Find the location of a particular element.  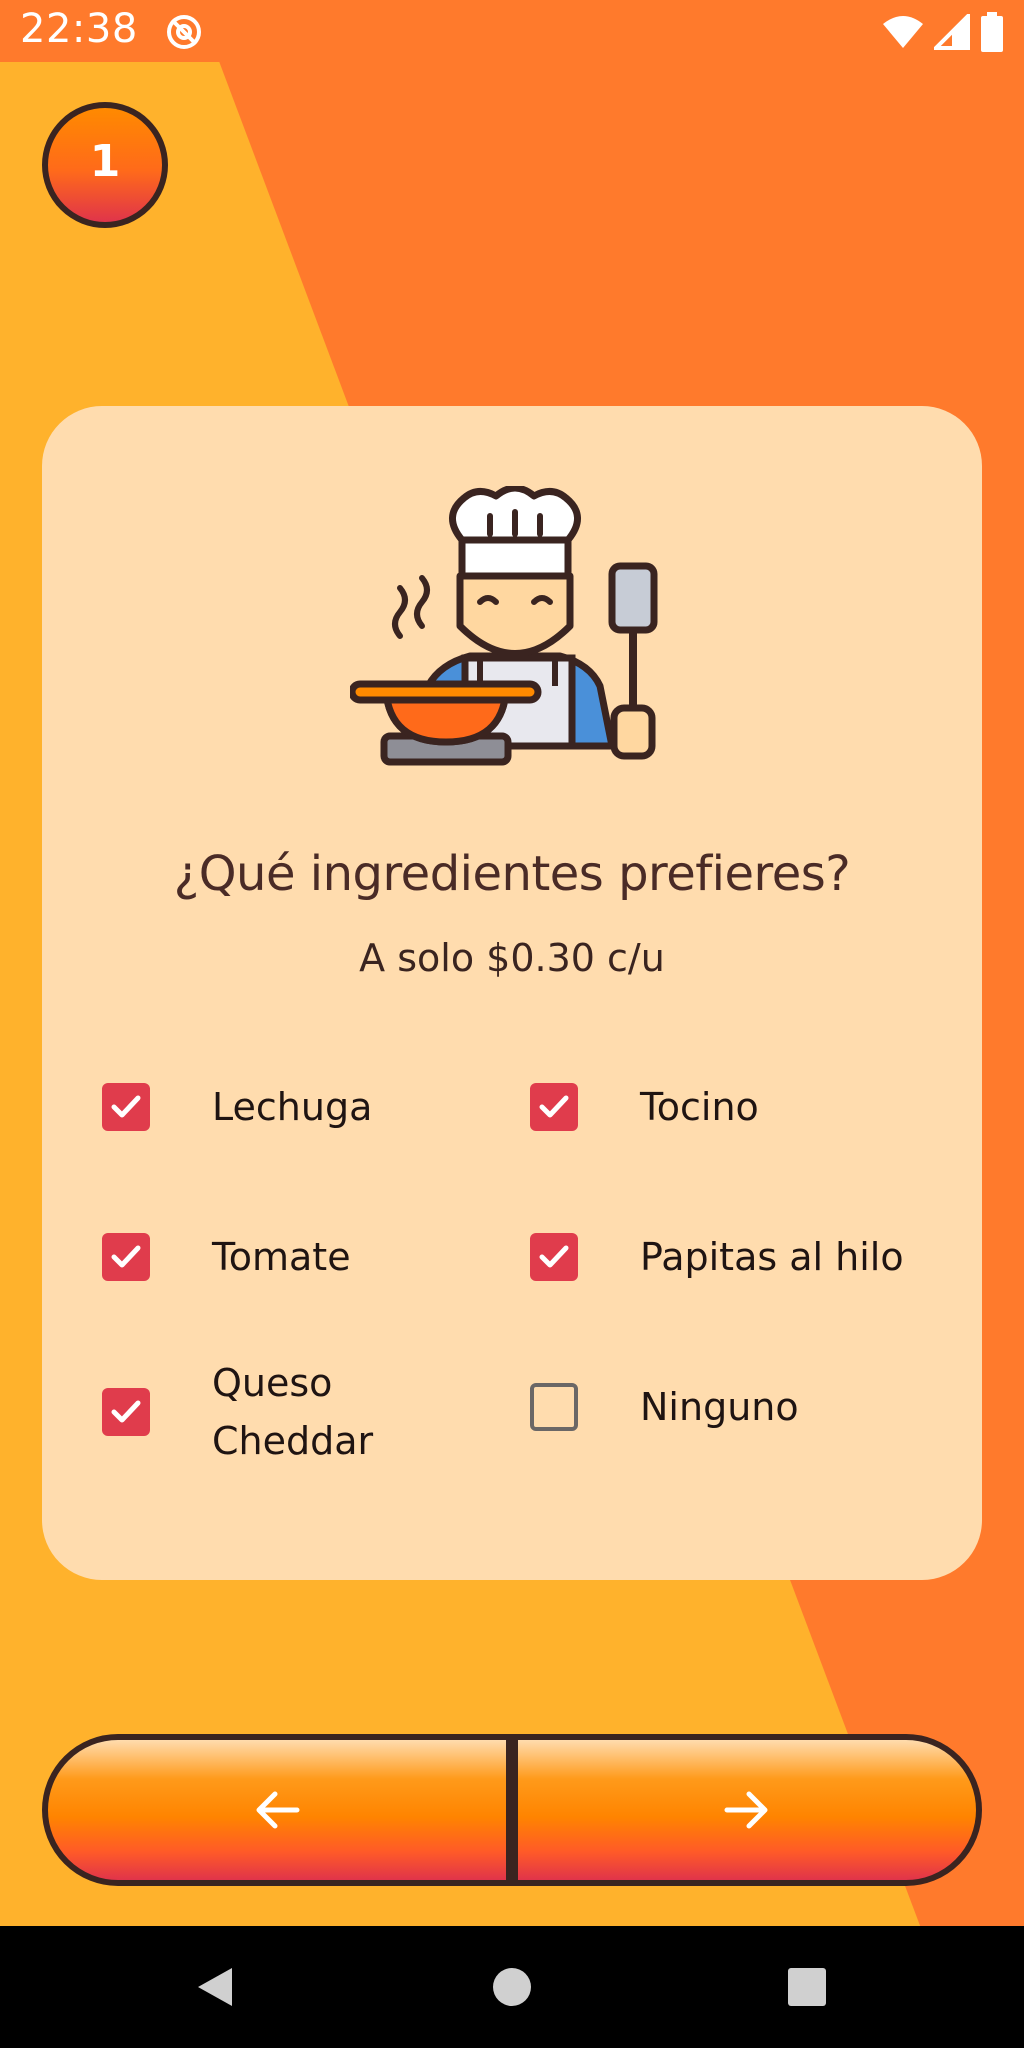

wifi-icon is located at coordinates (903, 32).